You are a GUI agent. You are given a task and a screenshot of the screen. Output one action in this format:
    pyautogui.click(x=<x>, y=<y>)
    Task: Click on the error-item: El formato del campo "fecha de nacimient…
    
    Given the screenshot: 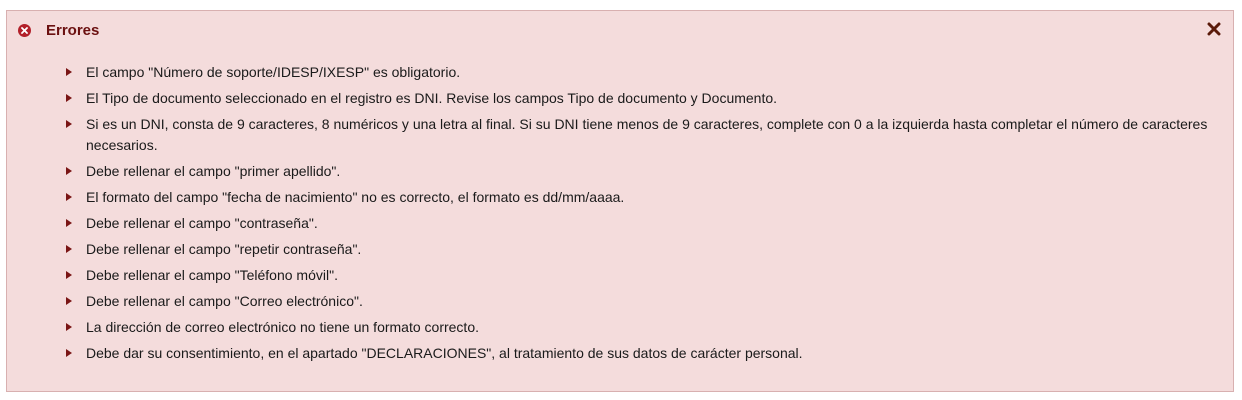 What is the action you would take?
    pyautogui.click(x=620, y=197)
    